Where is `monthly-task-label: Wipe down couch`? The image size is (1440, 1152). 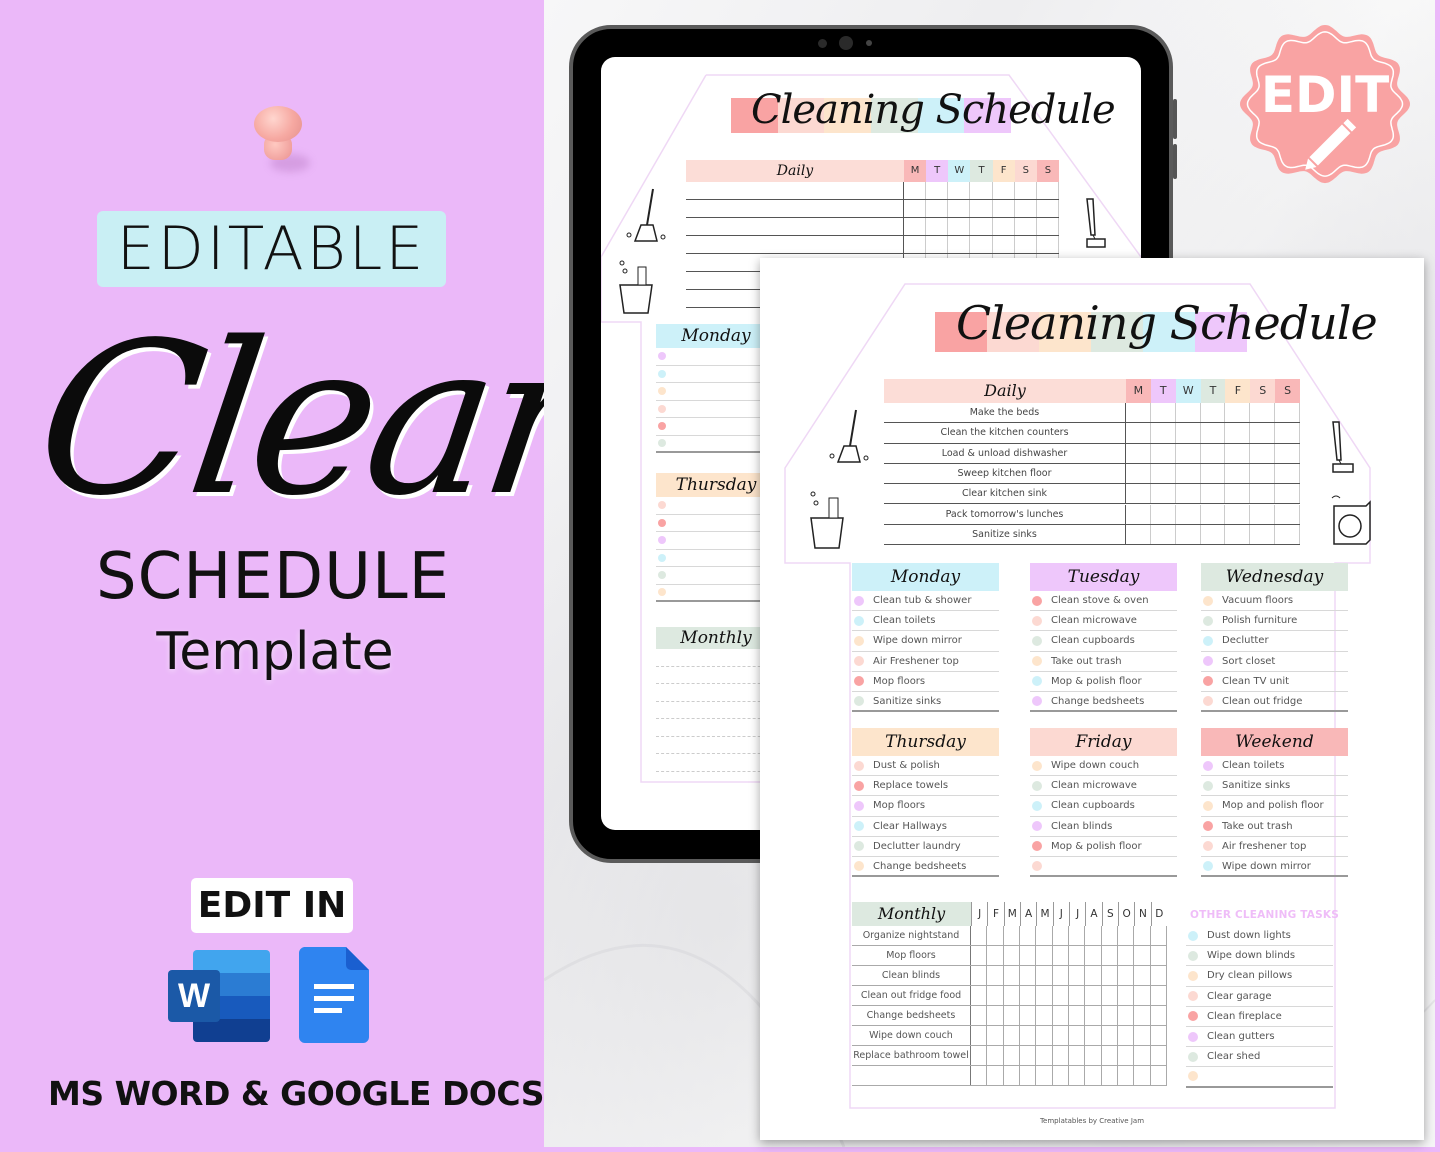 monthly-task-label: Wipe down couch is located at coordinates (911, 1035).